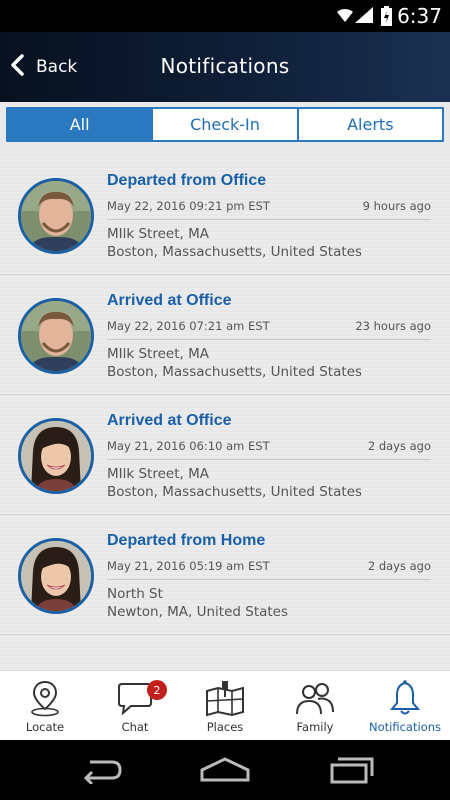  Describe the element at coordinates (188, 326) in the screenshot. I see `event-date: May 22, 2016 07:21 am EST` at that location.